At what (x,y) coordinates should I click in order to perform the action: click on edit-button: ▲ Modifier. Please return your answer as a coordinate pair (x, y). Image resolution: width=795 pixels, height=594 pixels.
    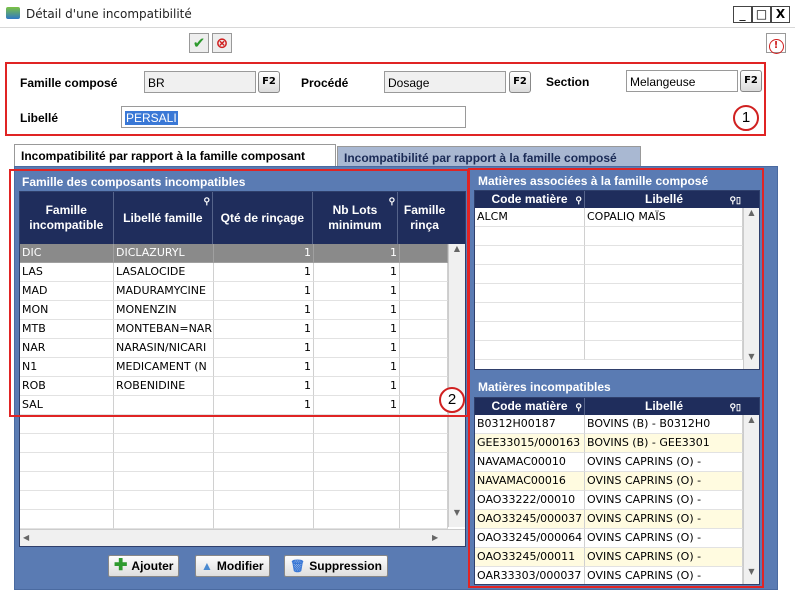
    Looking at the image, I should click on (232, 566).